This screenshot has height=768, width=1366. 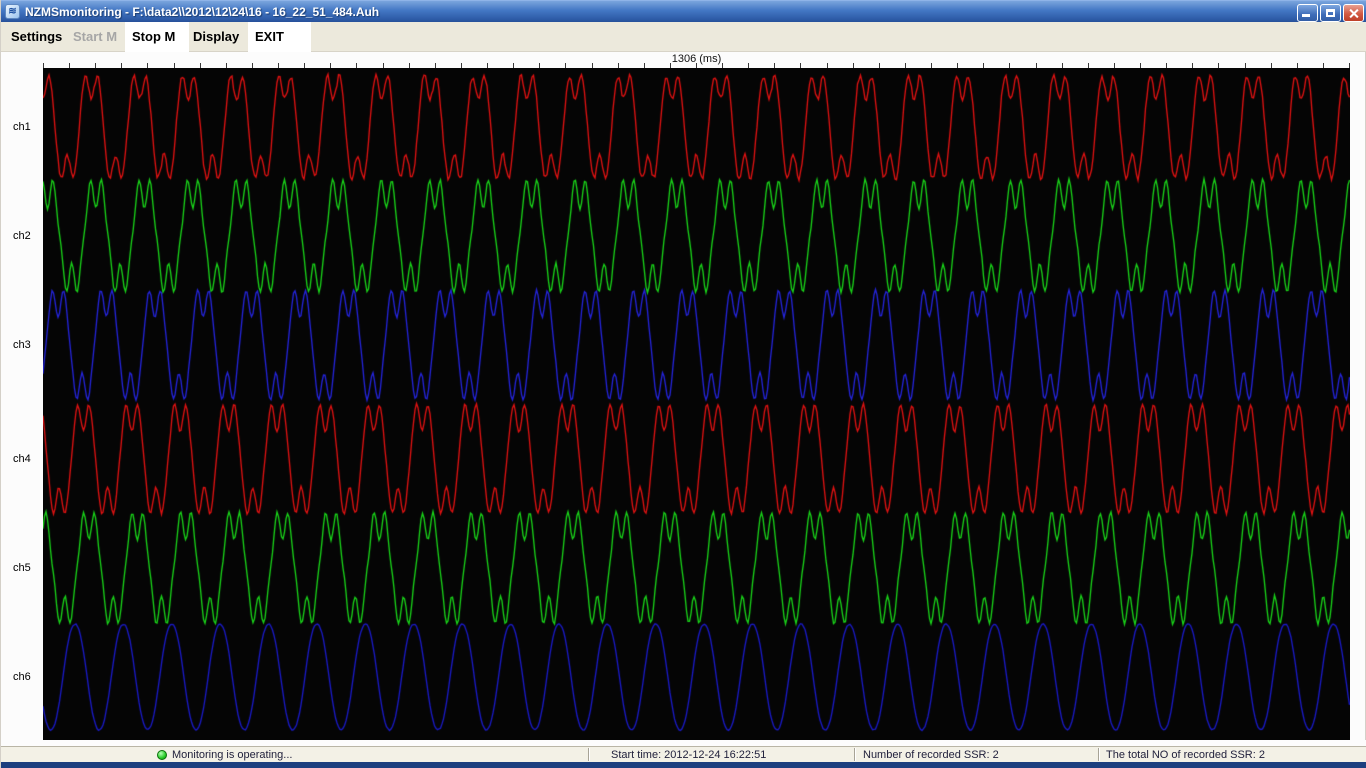 What do you see at coordinates (279, 37) in the screenshot?
I see `menu-item-exit: EXIT` at bounding box center [279, 37].